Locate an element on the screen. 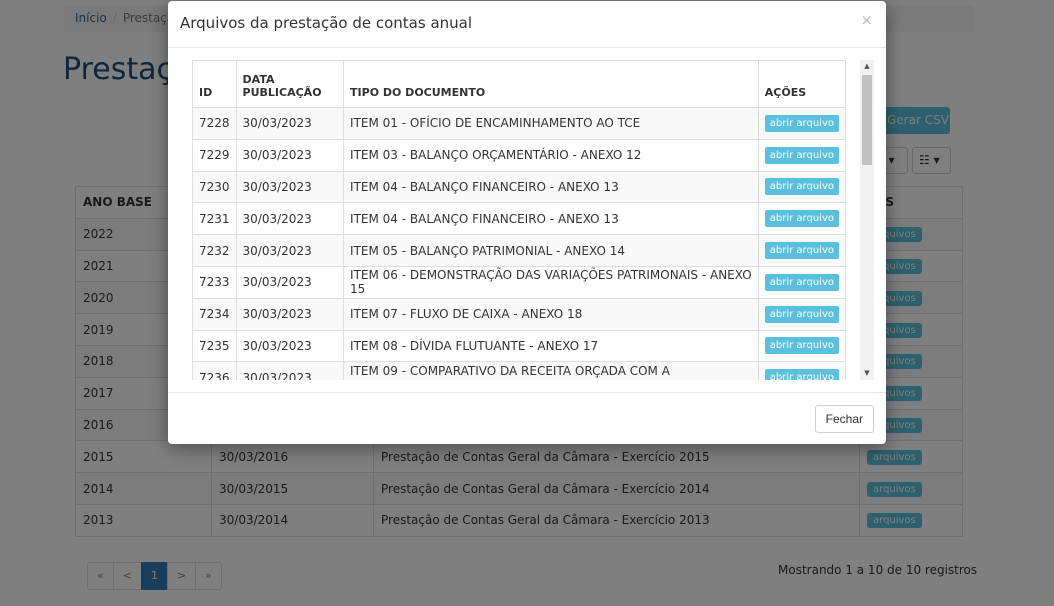 Image resolution: width=1054 pixels, height=606 pixels. cell-id: 7229 is located at coordinates (214, 155).